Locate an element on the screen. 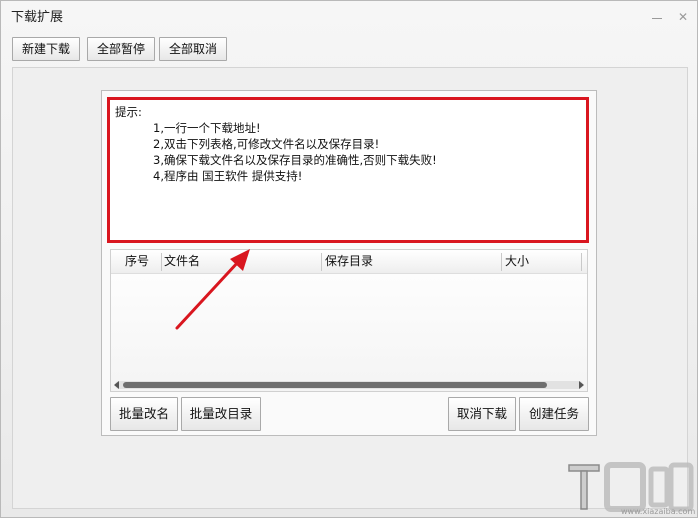 The image size is (698, 519). pause-all-button: 全部暂停 is located at coordinates (121, 49).